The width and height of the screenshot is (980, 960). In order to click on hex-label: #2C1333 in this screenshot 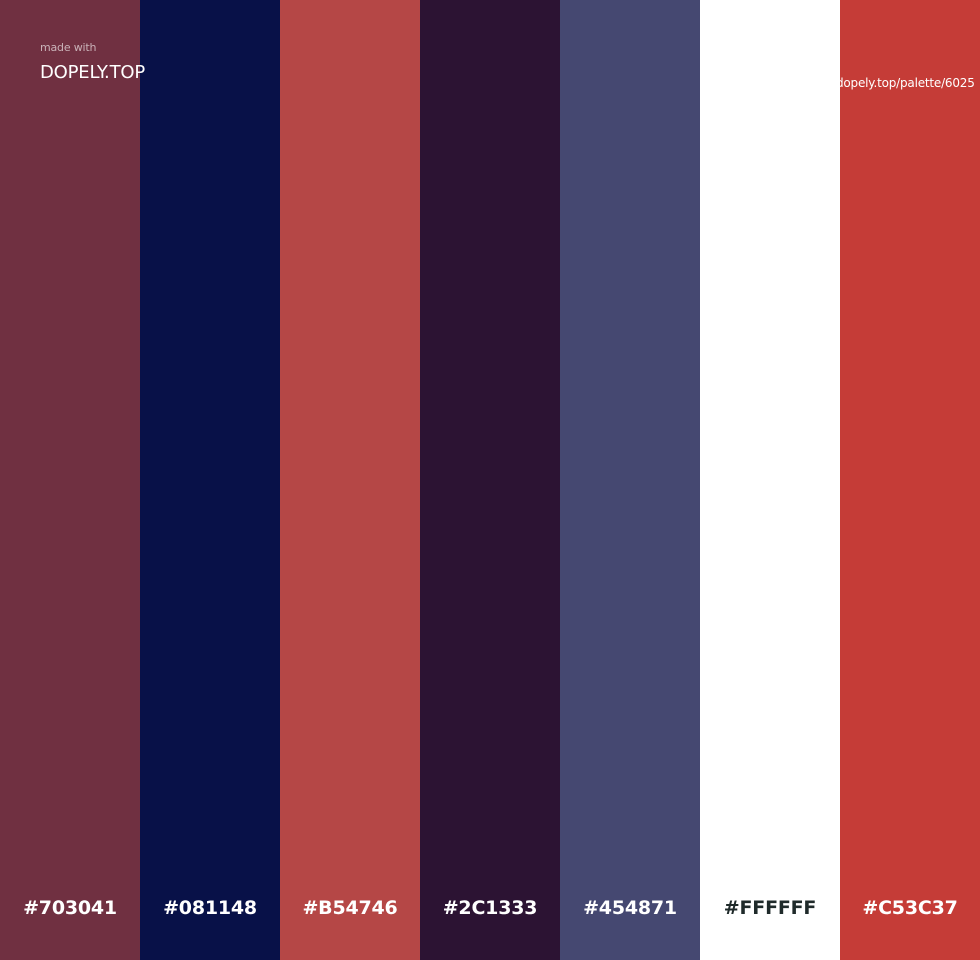, I will do `click(490, 908)`.